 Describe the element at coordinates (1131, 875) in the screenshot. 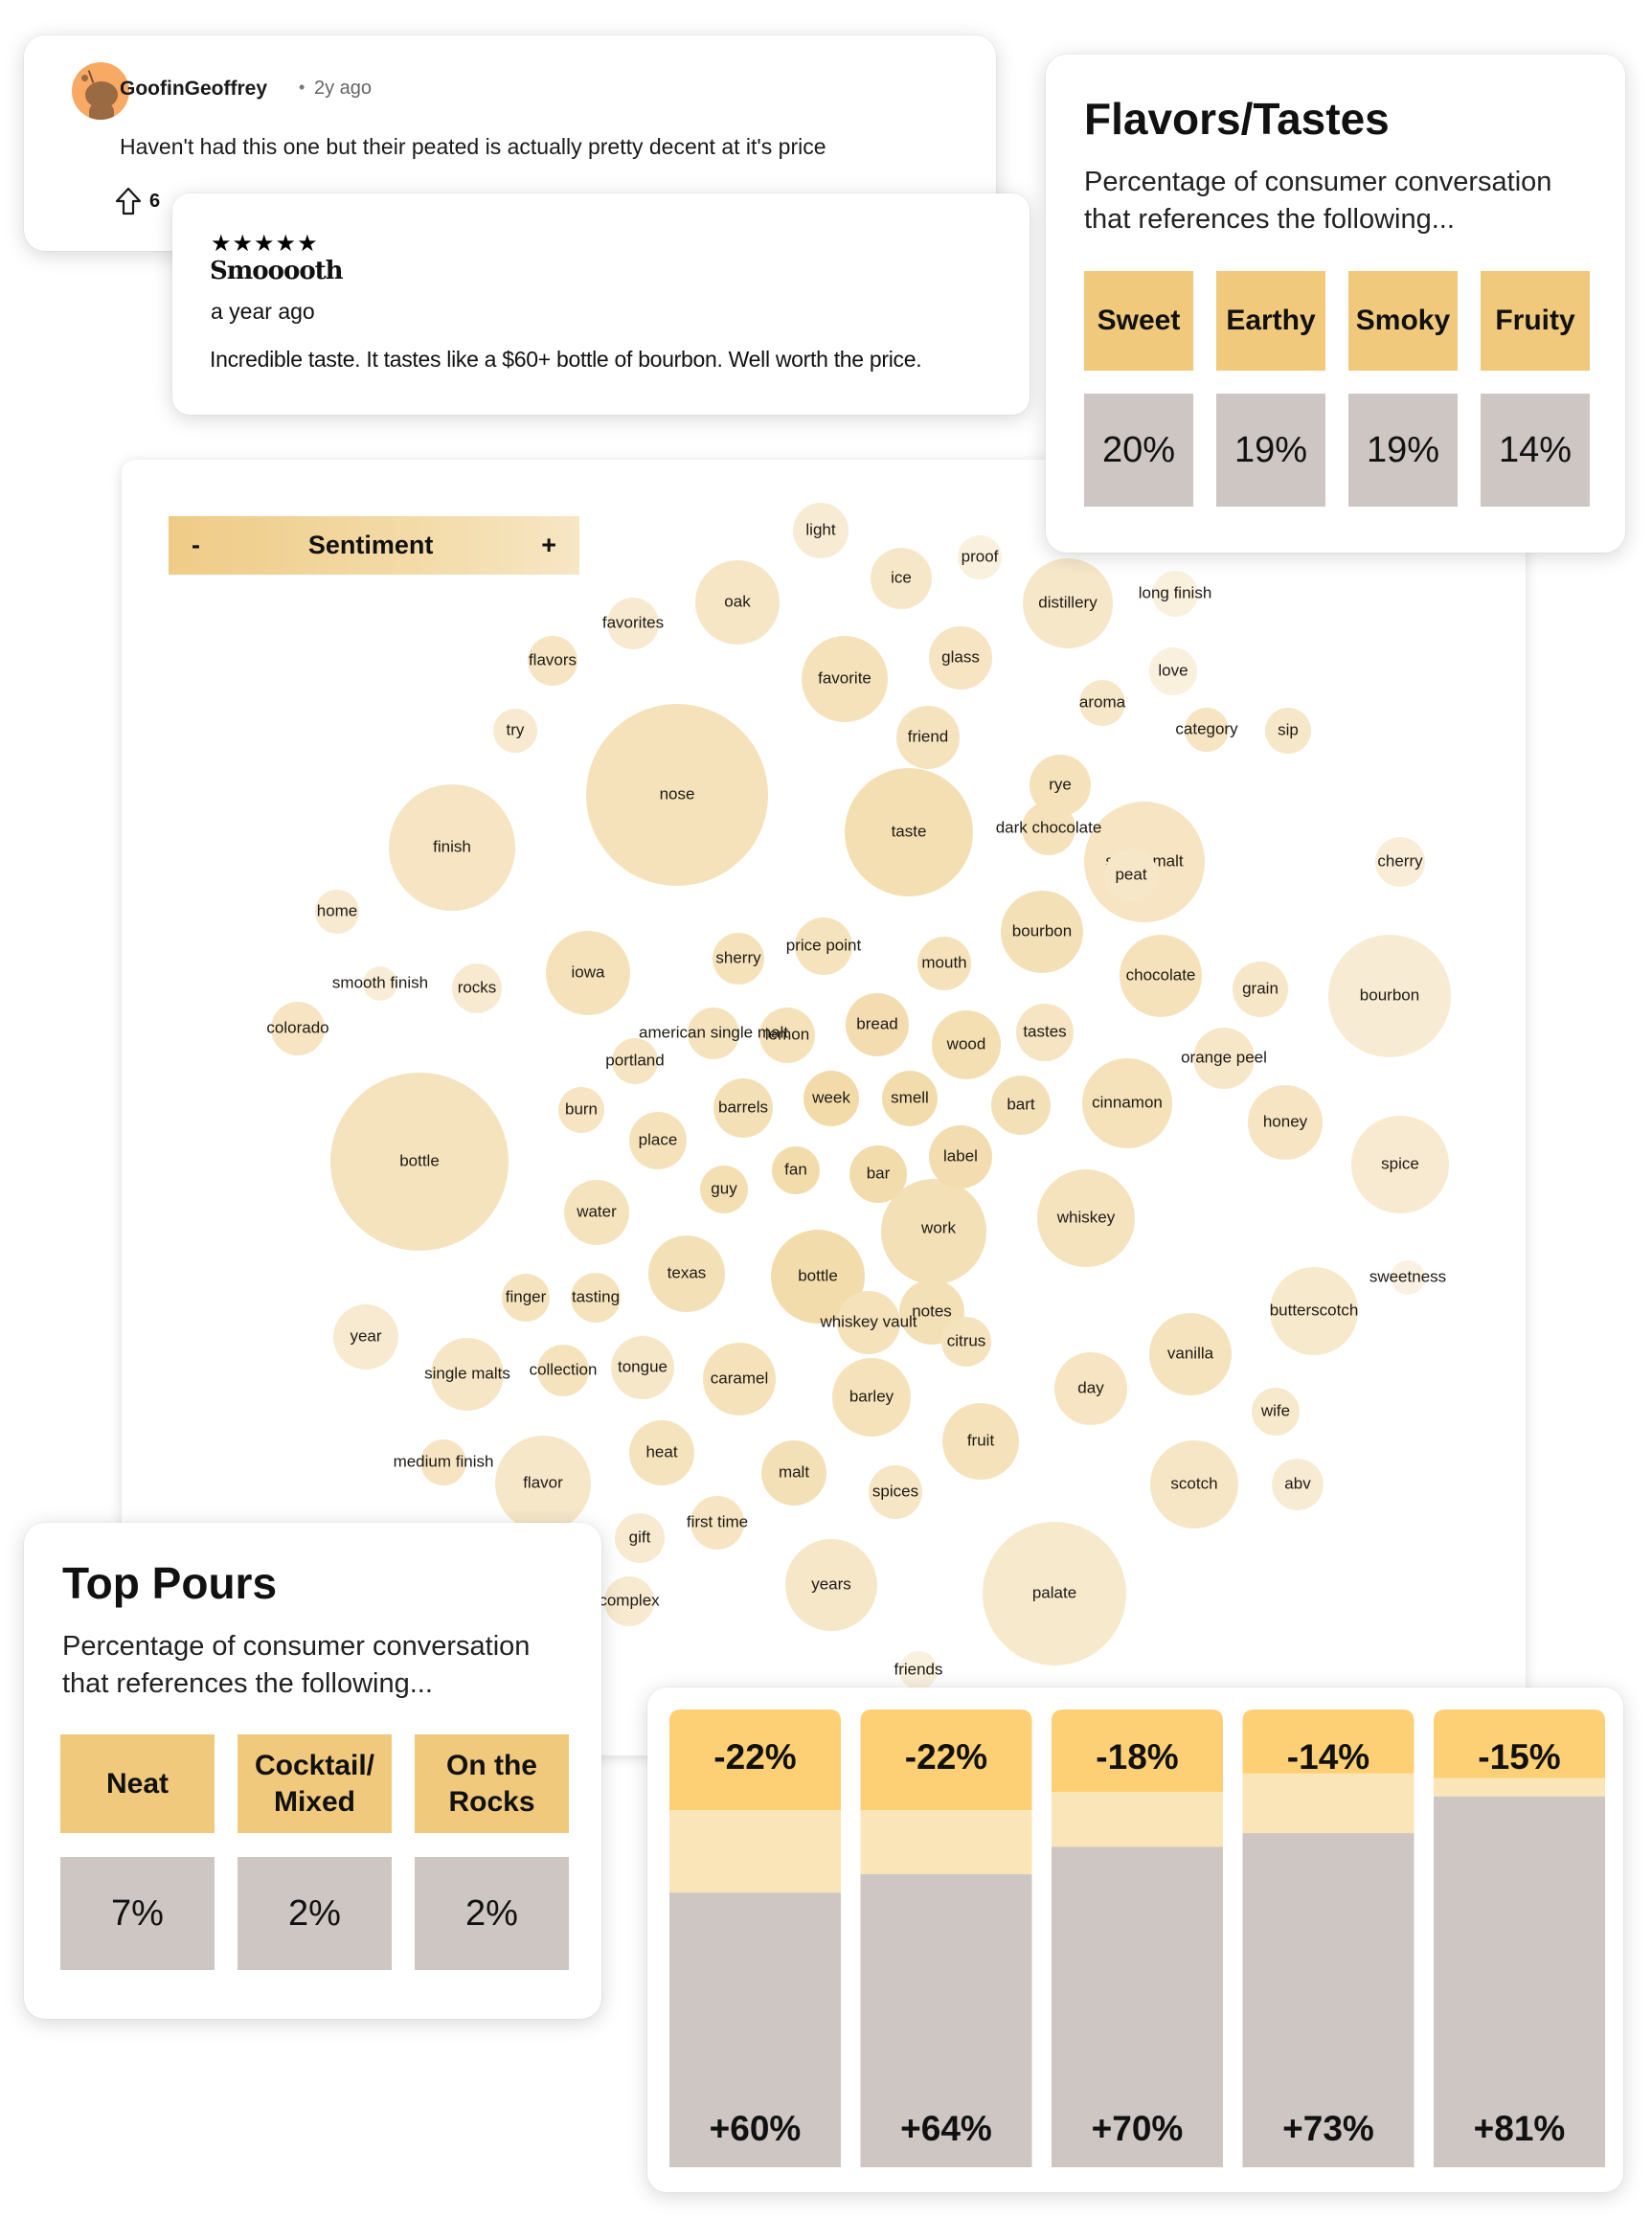

I see `bubble-peat: peat` at that location.